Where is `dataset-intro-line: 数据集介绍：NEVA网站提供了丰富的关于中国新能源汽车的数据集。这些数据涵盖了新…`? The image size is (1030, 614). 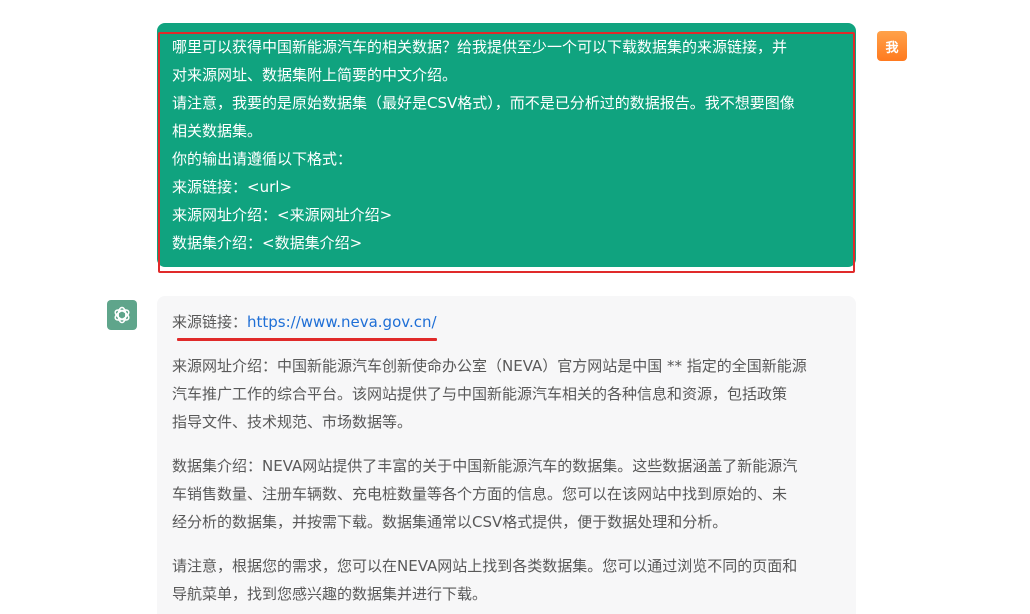
dataset-intro-line: 数据集介绍：NEVA网站提供了丰富的关于中国新能源汽车的数据集。这些数据涵盖了新… is located at coordinates (485, 466).